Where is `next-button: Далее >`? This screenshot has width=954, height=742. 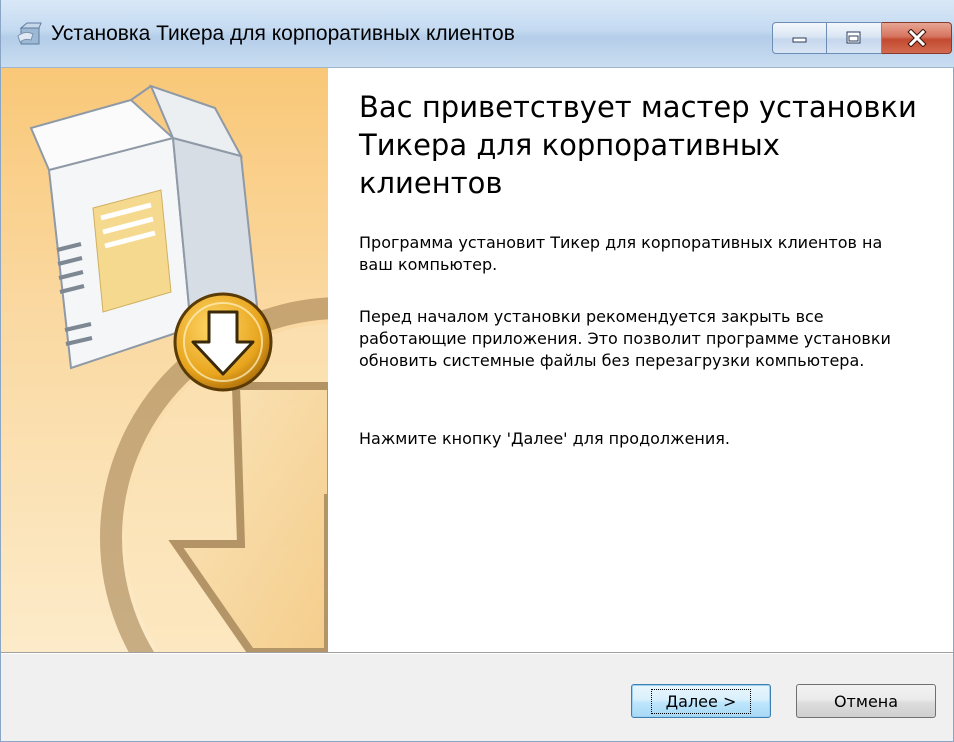 next-button: Далее > is located at coordinates (701, 701).